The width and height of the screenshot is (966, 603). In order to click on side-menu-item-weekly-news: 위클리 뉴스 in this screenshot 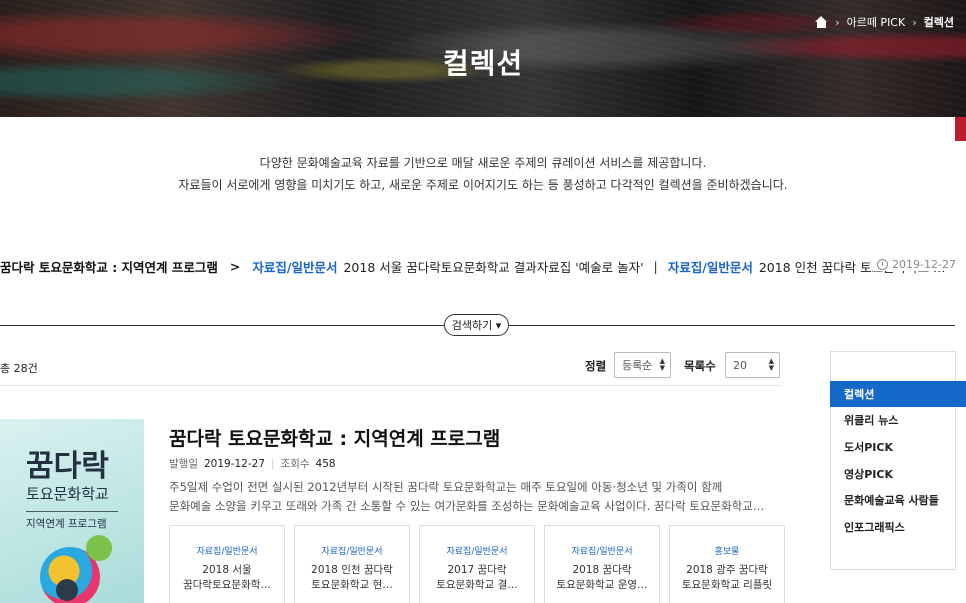, I will do `click(893, 420)`.